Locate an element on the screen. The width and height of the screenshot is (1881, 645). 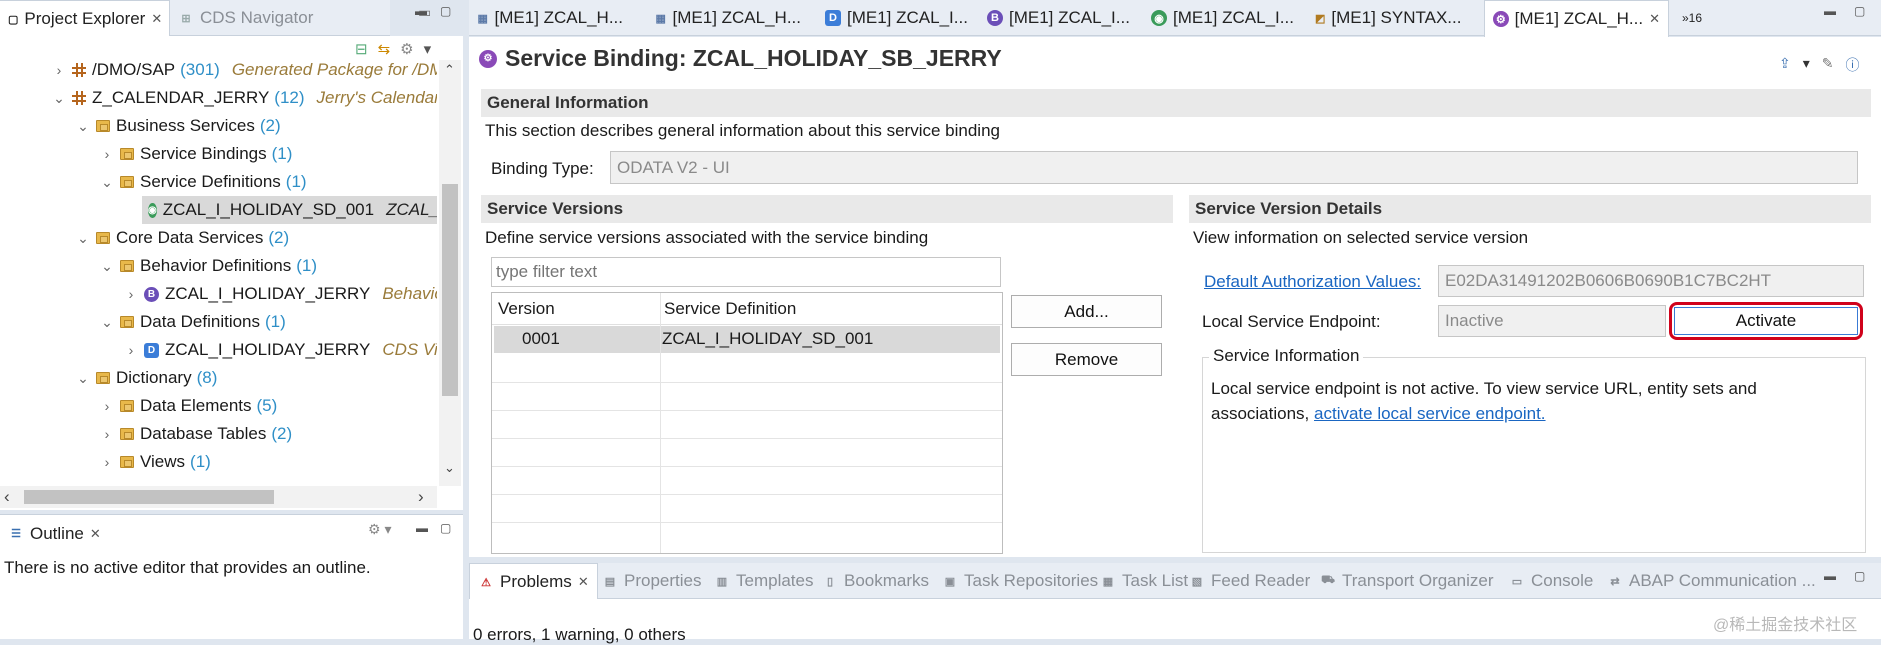
tree-item-behavior-definitions: ⌄ Behavior Definitions (1) is located at coordinates (208, 266).